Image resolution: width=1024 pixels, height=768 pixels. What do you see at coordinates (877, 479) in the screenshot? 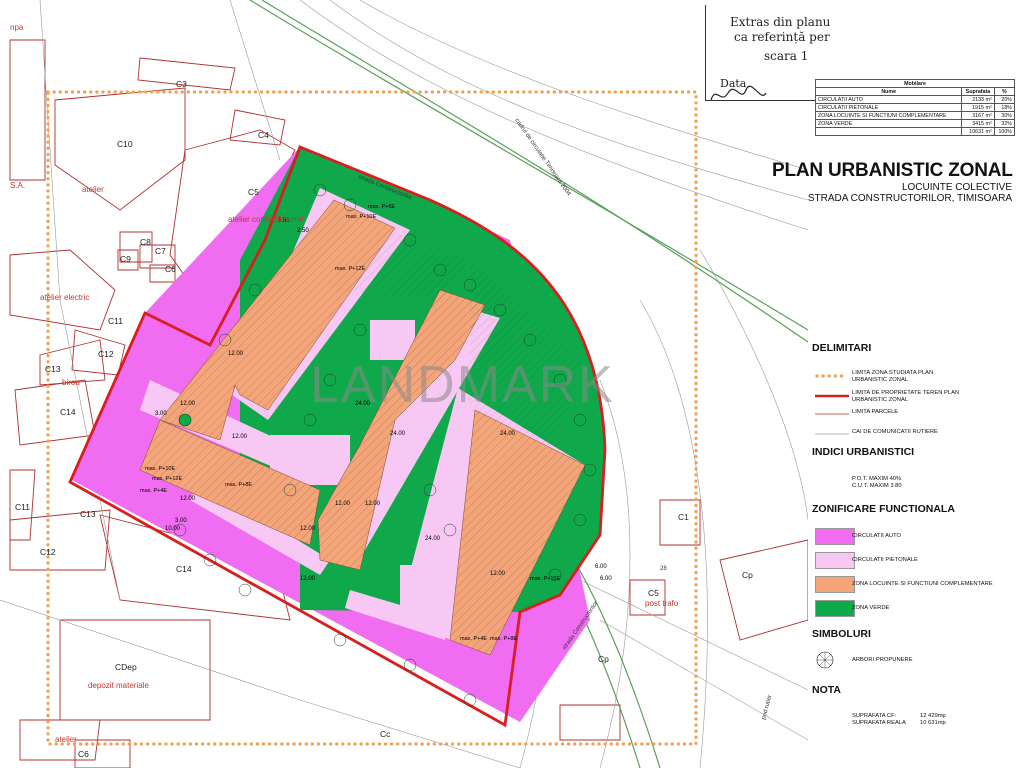
I see `pot-value: P.O.T. MAXIM 40%` at bounding box center [877, 479].